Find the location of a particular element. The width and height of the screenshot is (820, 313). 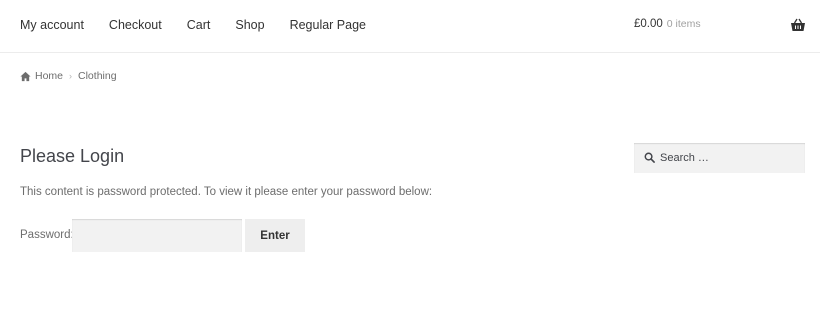

basket-icon is located at coordinates (798, 25).